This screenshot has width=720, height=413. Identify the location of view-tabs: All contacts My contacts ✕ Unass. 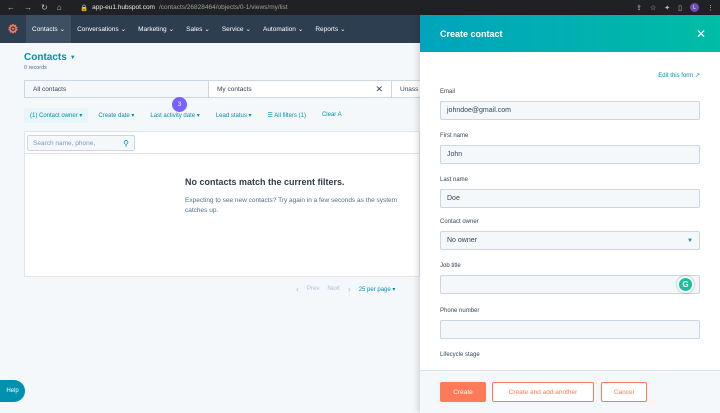
(223, 89).